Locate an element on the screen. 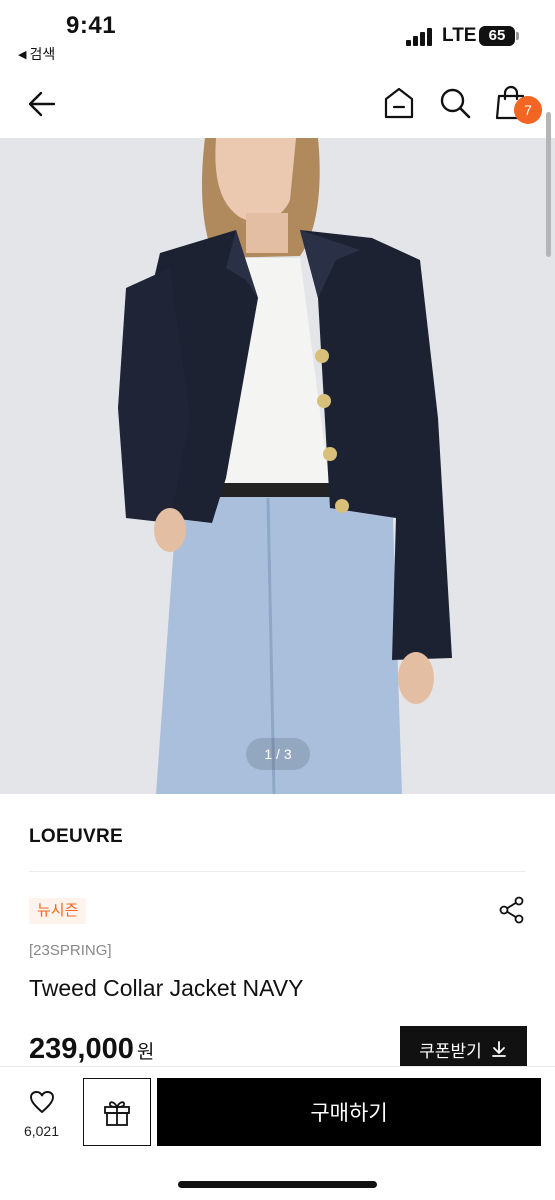 This screenshot has width=555, height=1200. new-season-badge: 뉴시즌 is located at coordinates (58, 911).